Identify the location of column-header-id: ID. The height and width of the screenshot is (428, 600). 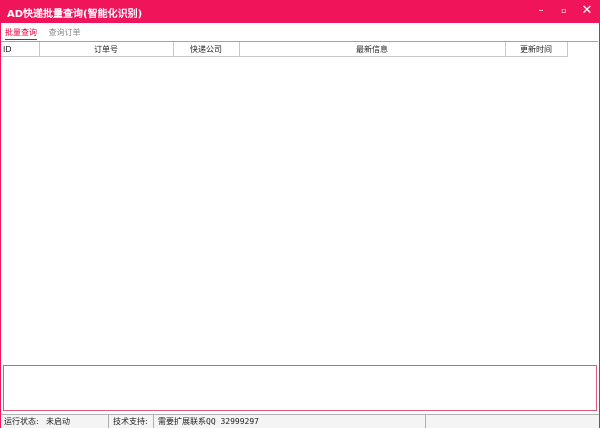
(20, 49).